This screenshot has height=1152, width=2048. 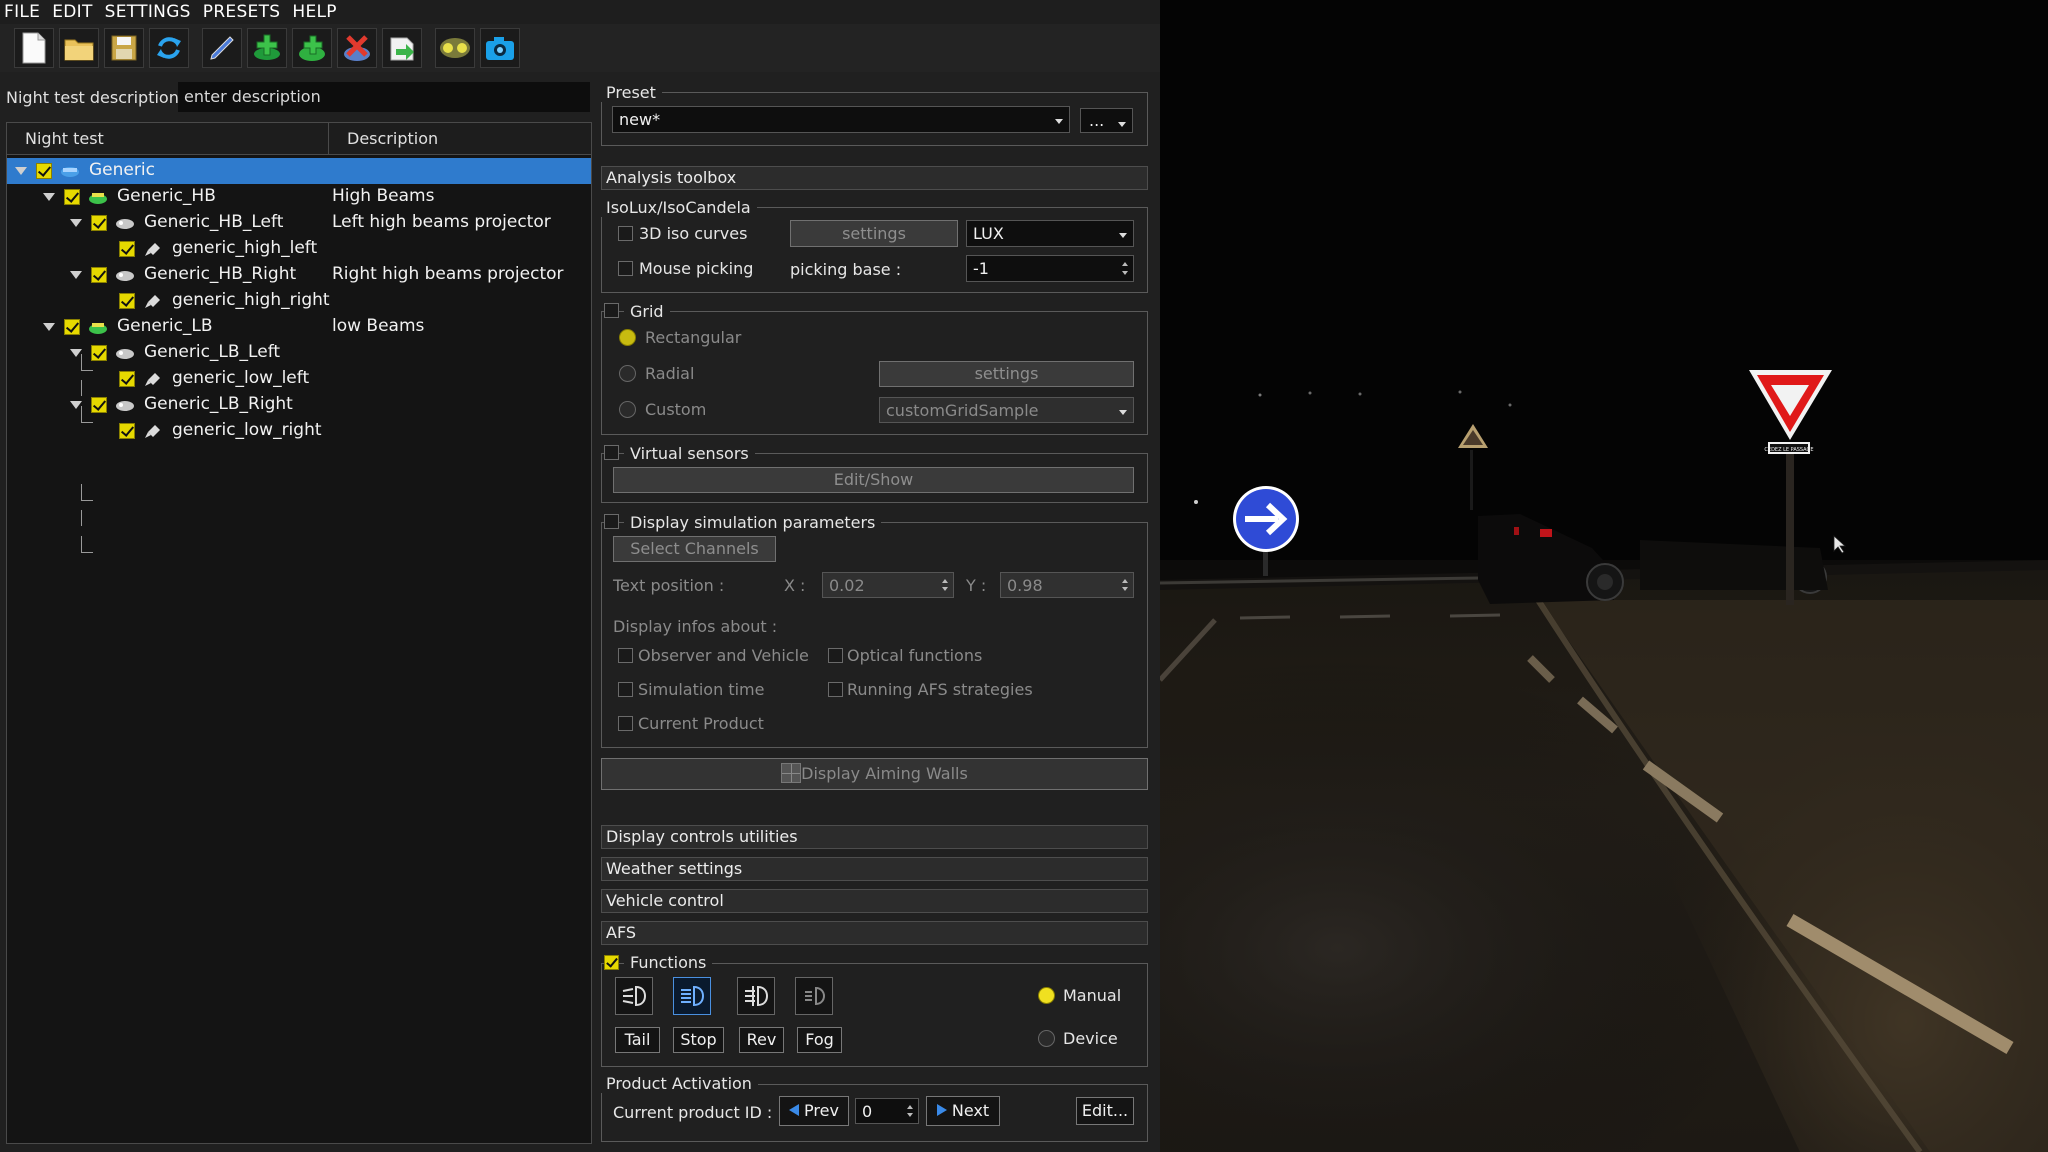 What do you see at coordinates (625, 268) in the screenshot?
I see `mouse-picking-checkbox` at bounding box center [625, 268].